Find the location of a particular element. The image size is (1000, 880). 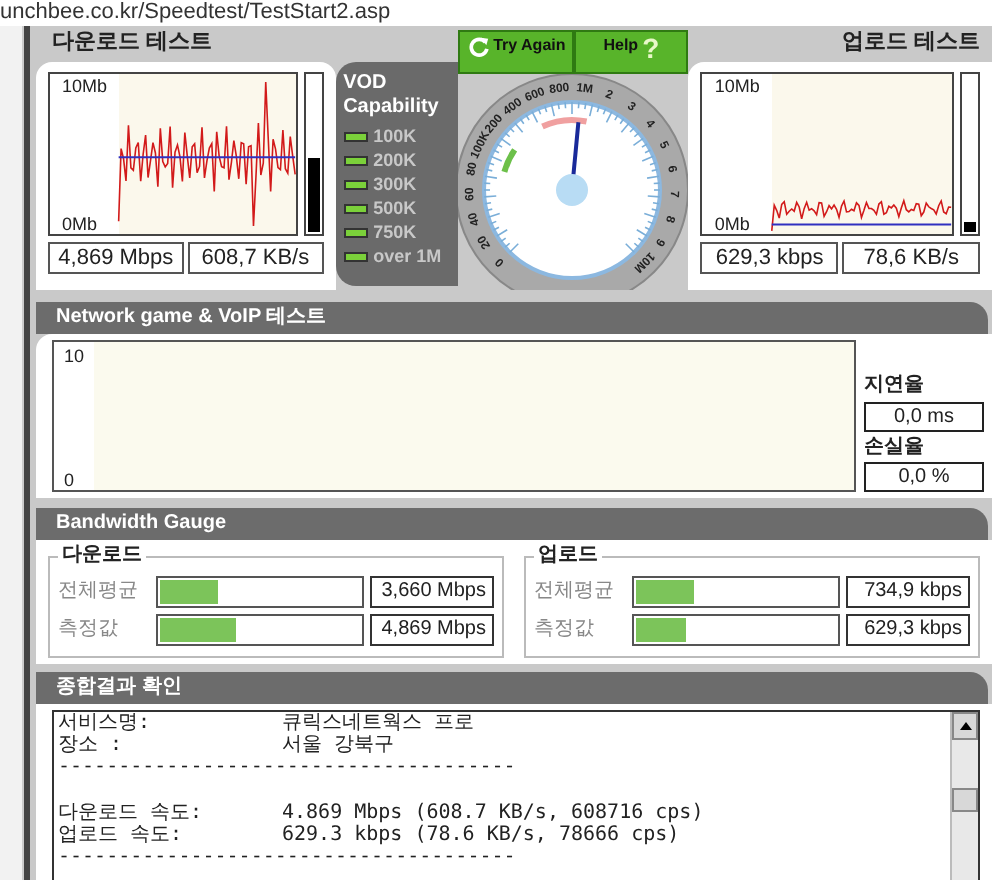

gauge-value: 734,9 kbps is located at coordinates (908, 592).